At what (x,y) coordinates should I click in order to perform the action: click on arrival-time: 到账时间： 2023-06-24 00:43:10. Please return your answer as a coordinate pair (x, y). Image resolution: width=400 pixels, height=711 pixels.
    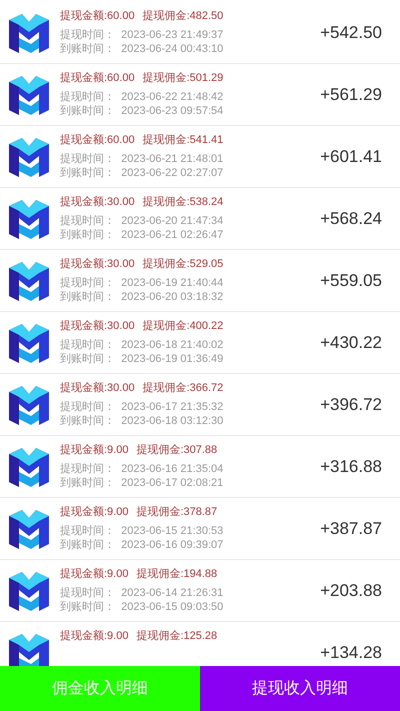
    Looking at the image, I should click on (142, 49).